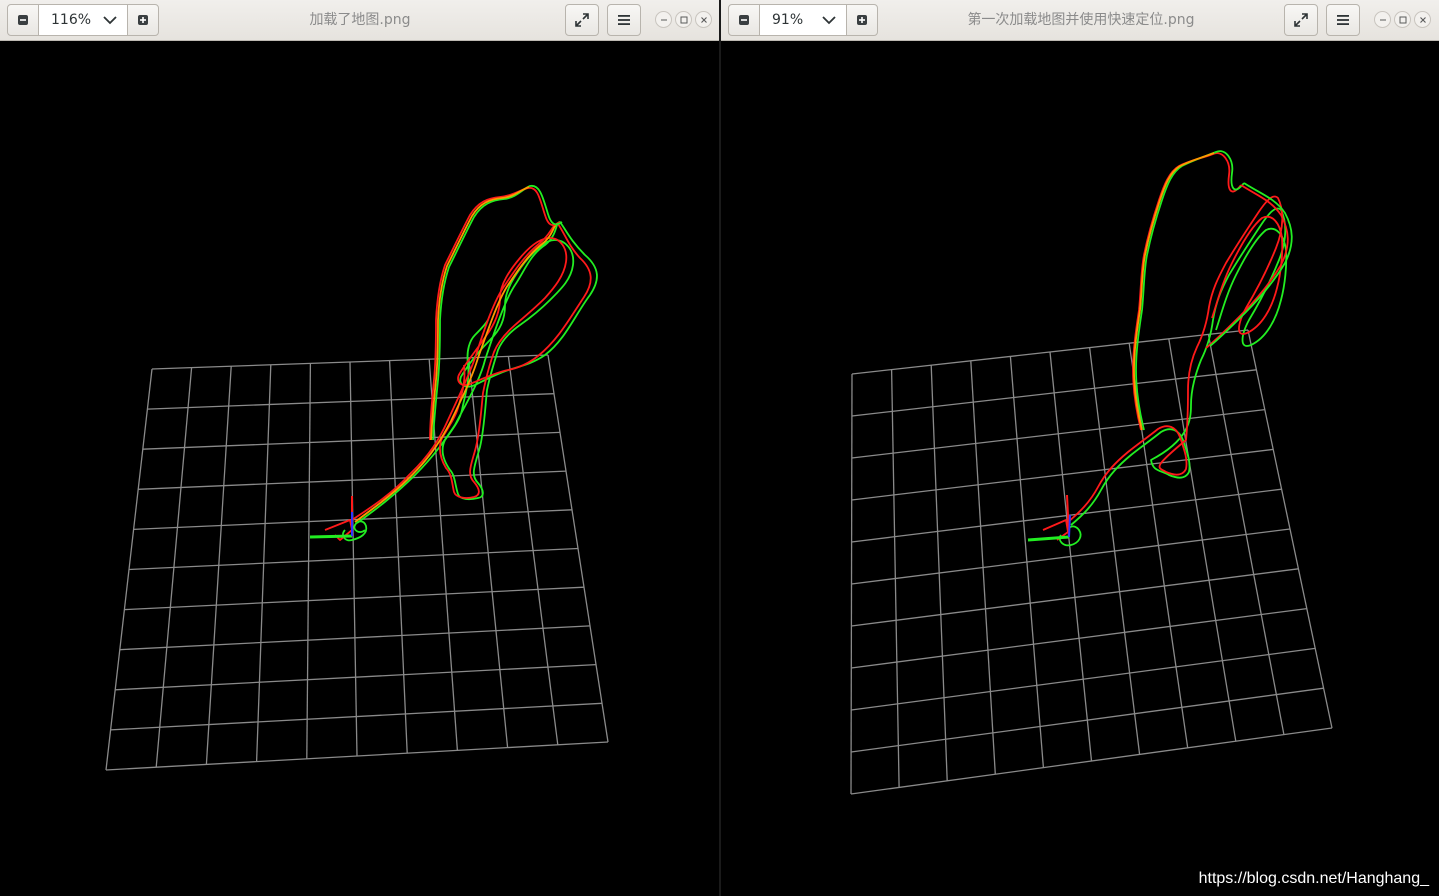 The width and height of the screenshot is (1439, 896). I want to click on headerbar: 91% 第一次加载地图并使用快速定位.png, so click(1080, 20).